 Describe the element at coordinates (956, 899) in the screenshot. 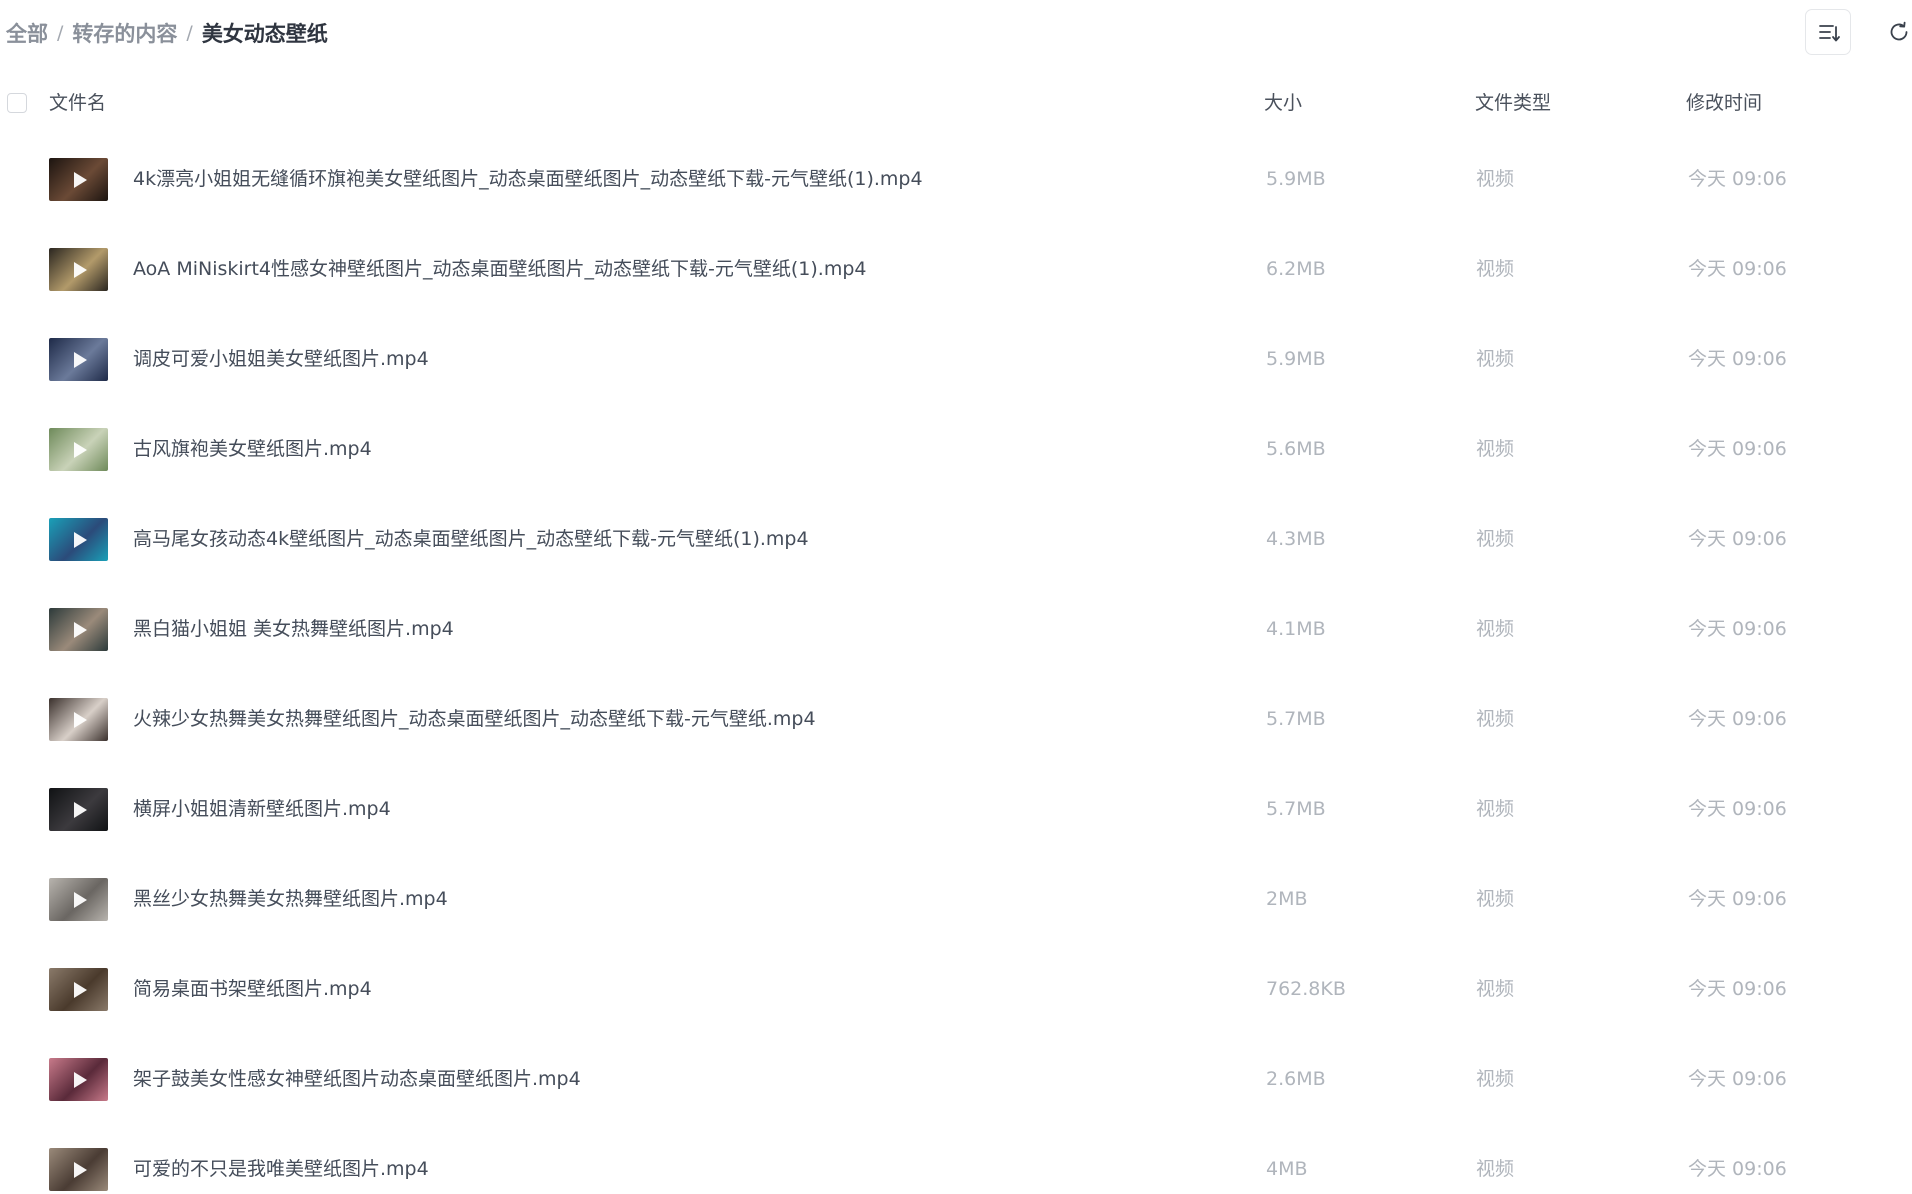

I see `table-row: 黑丝少女热舞美女热舞壁纸图片.mp4 2MB 视频 今天 09:06` at that location.